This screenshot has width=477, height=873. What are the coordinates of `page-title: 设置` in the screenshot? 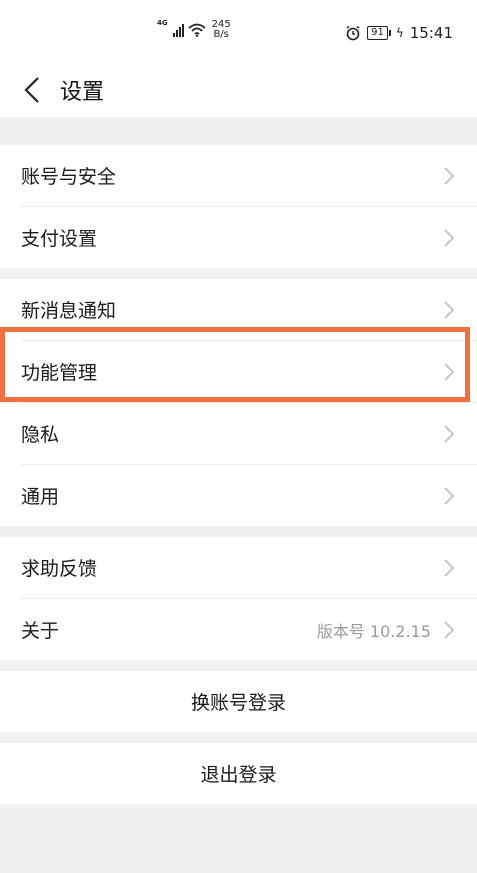 It's located at (82, 92).